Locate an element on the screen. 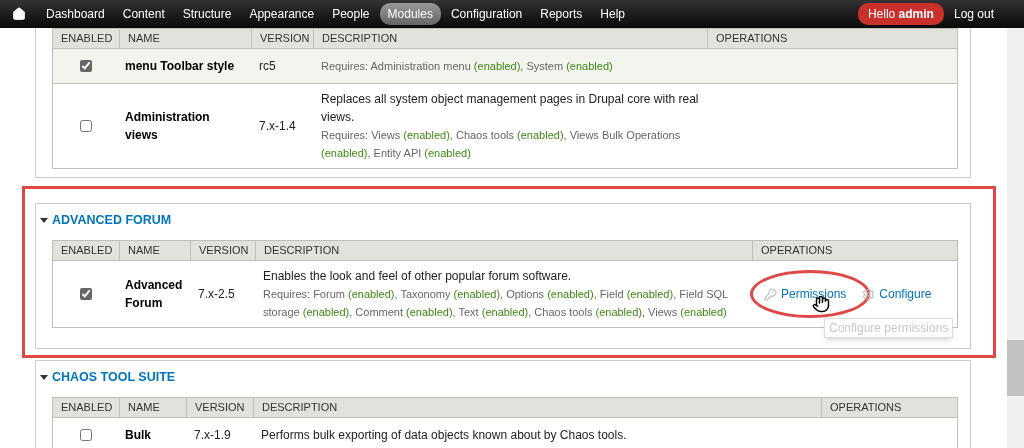 The width and height of the screenshot is (1024, 448). permissions-link: Permissions is located at coordinates (805, 294).